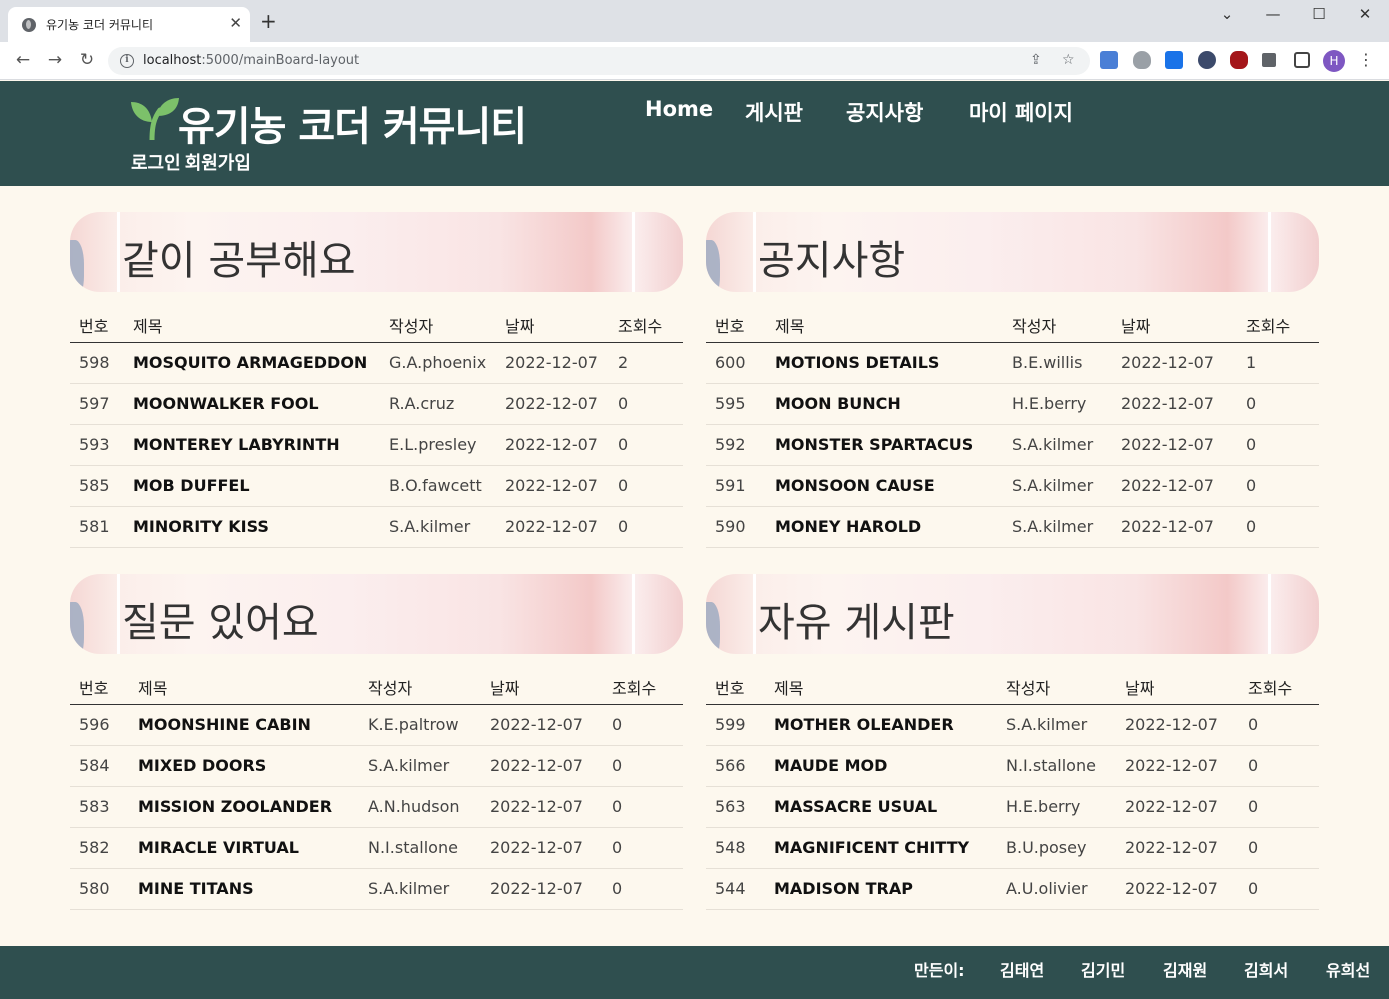 The image size is (1389, 999). Describe the element at coordinates (1366, 60) in the screenshot. I see `menu-dots-icon: ⋮` at that location.